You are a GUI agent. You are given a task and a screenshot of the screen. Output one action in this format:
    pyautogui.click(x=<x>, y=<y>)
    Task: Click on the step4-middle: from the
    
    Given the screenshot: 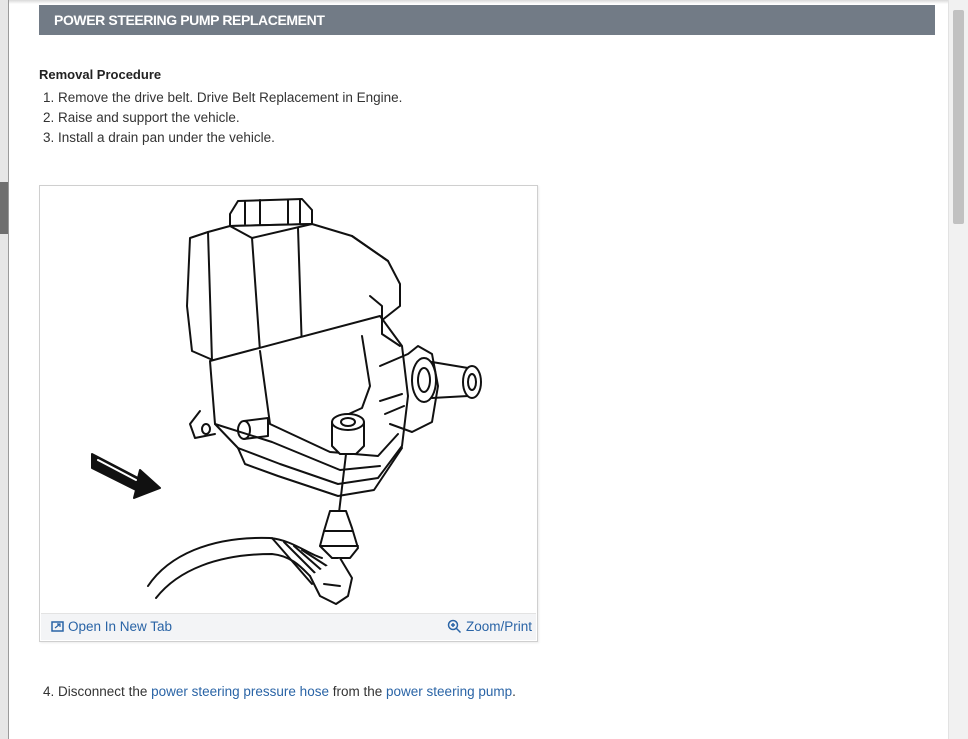 What is the action you would take?
    pyautogui.click(x=357, y=691)
    